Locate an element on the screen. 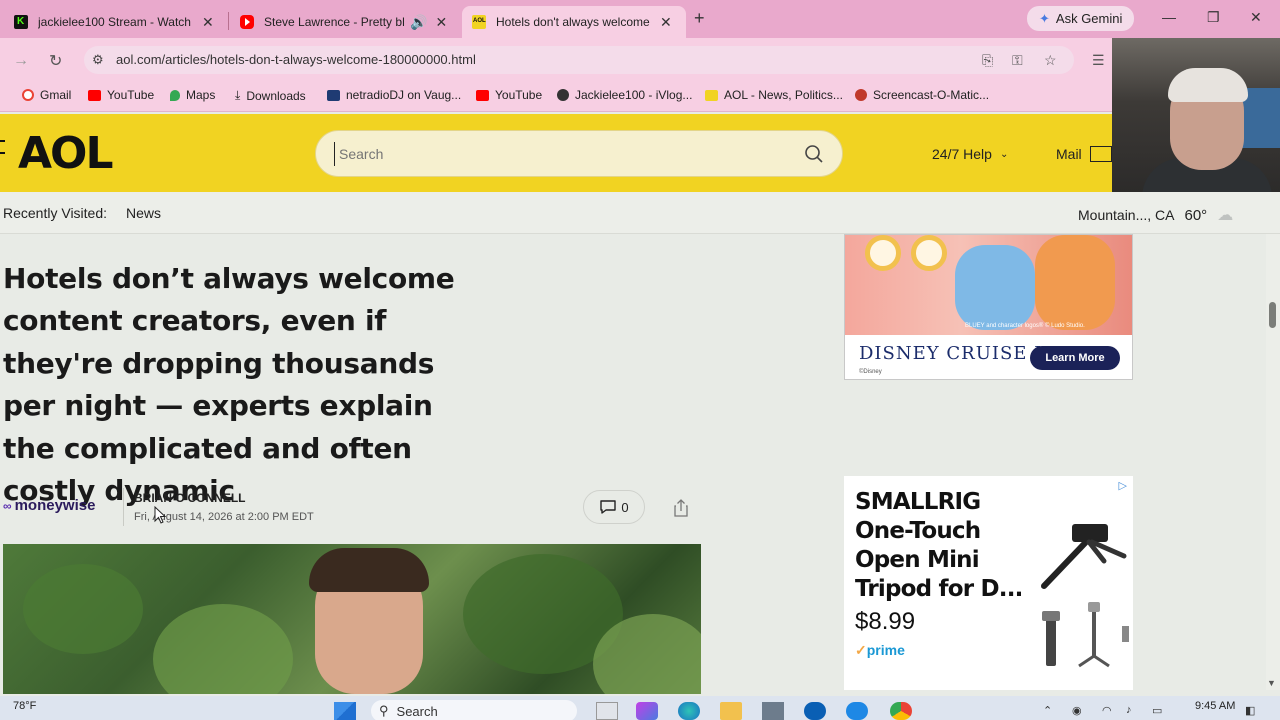  bluey-character-shape is located at coordinates (995, 287).